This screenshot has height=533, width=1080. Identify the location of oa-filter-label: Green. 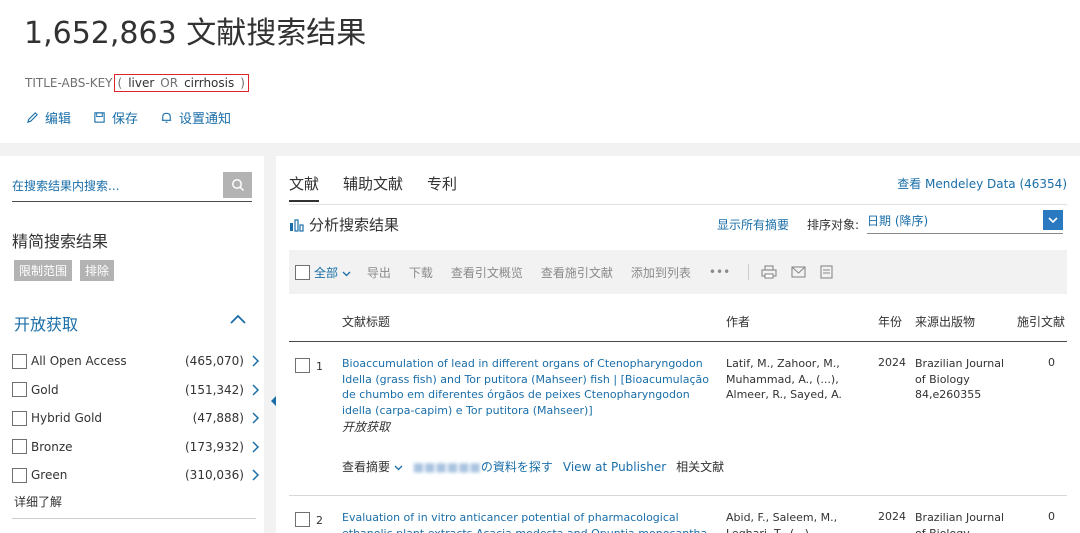
(49, 475).